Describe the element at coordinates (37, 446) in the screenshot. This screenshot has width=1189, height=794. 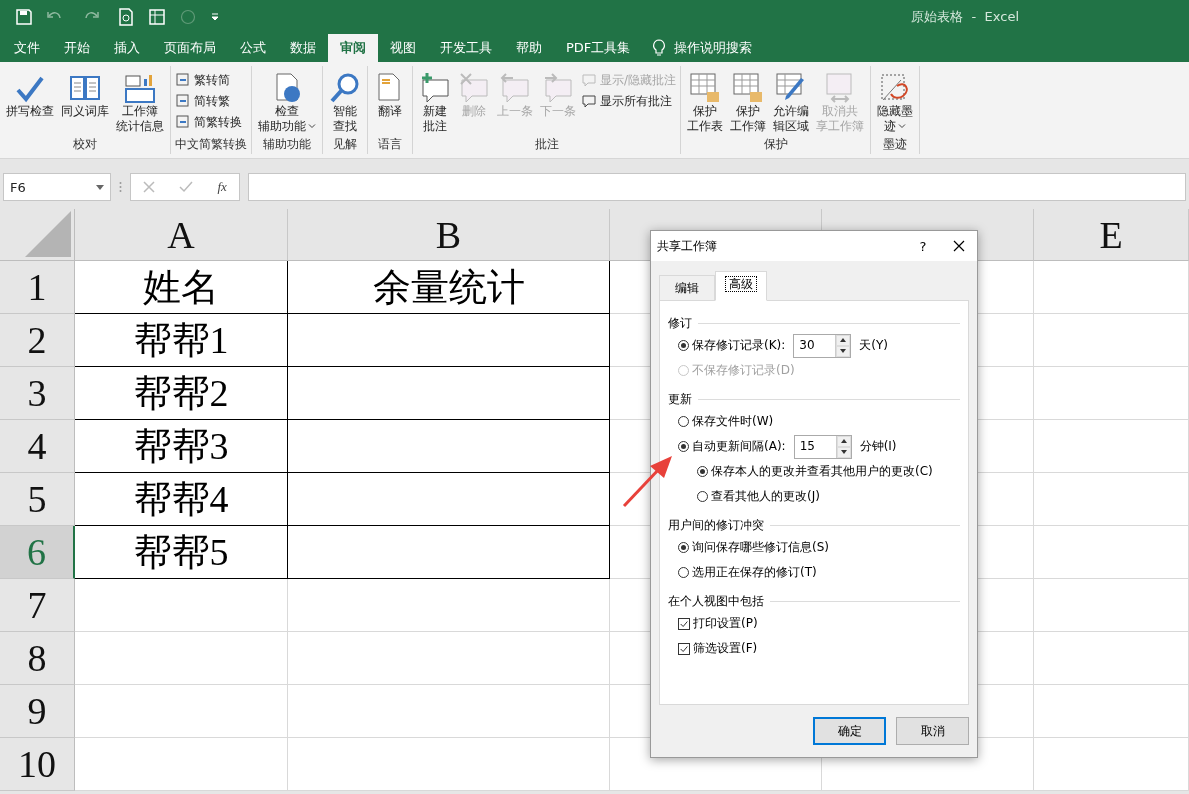
I see `row-header: 4` at that location.